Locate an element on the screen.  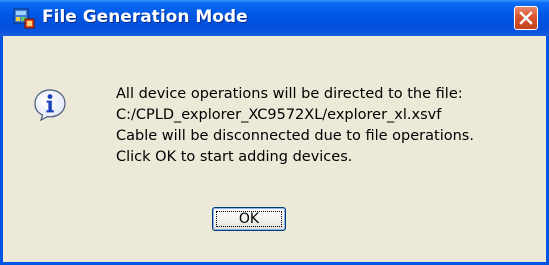
title-bar: File Generation Mode is located at coordinates (274, 18).